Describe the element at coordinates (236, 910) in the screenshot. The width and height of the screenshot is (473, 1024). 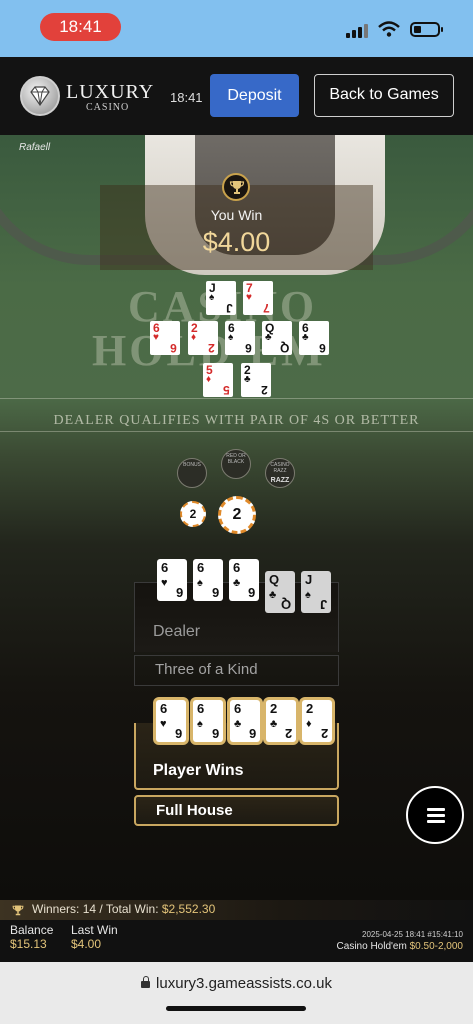
I see `winners-bar: Winners: 14 / Total Win: $2,552.30` at that location.